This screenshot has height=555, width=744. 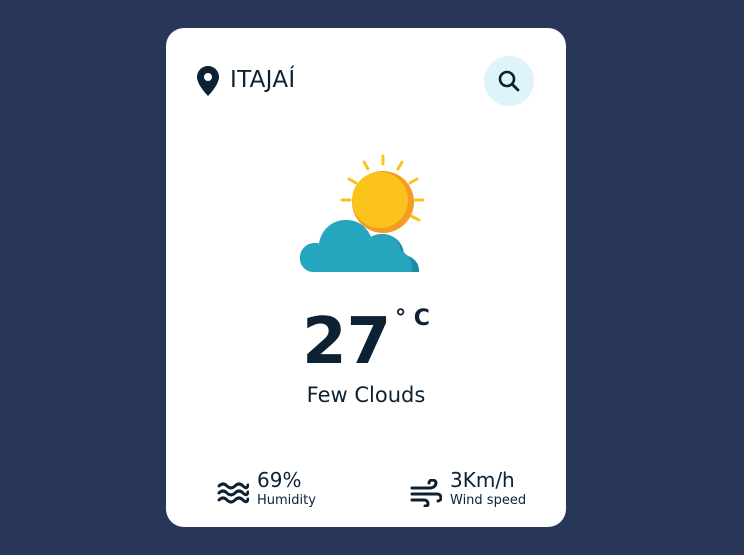 I want to click on weather-condition: Few Clouds, so click(x=366, y=395).